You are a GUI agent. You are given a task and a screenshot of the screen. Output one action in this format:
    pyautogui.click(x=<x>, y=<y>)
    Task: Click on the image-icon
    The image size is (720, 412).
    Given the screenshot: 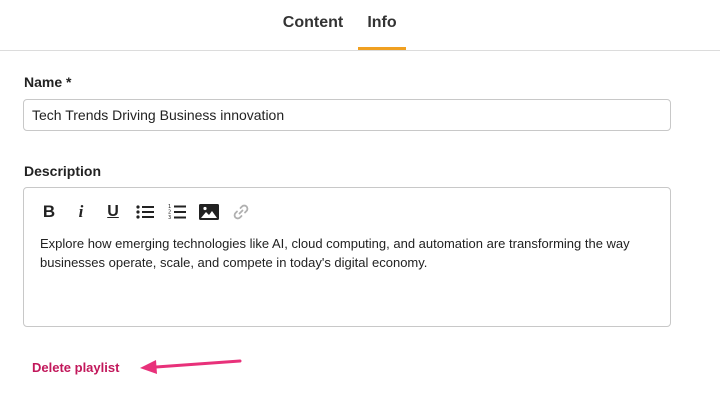 What is the action you would take?
    pyautogui.click(x=209, y=212)
    